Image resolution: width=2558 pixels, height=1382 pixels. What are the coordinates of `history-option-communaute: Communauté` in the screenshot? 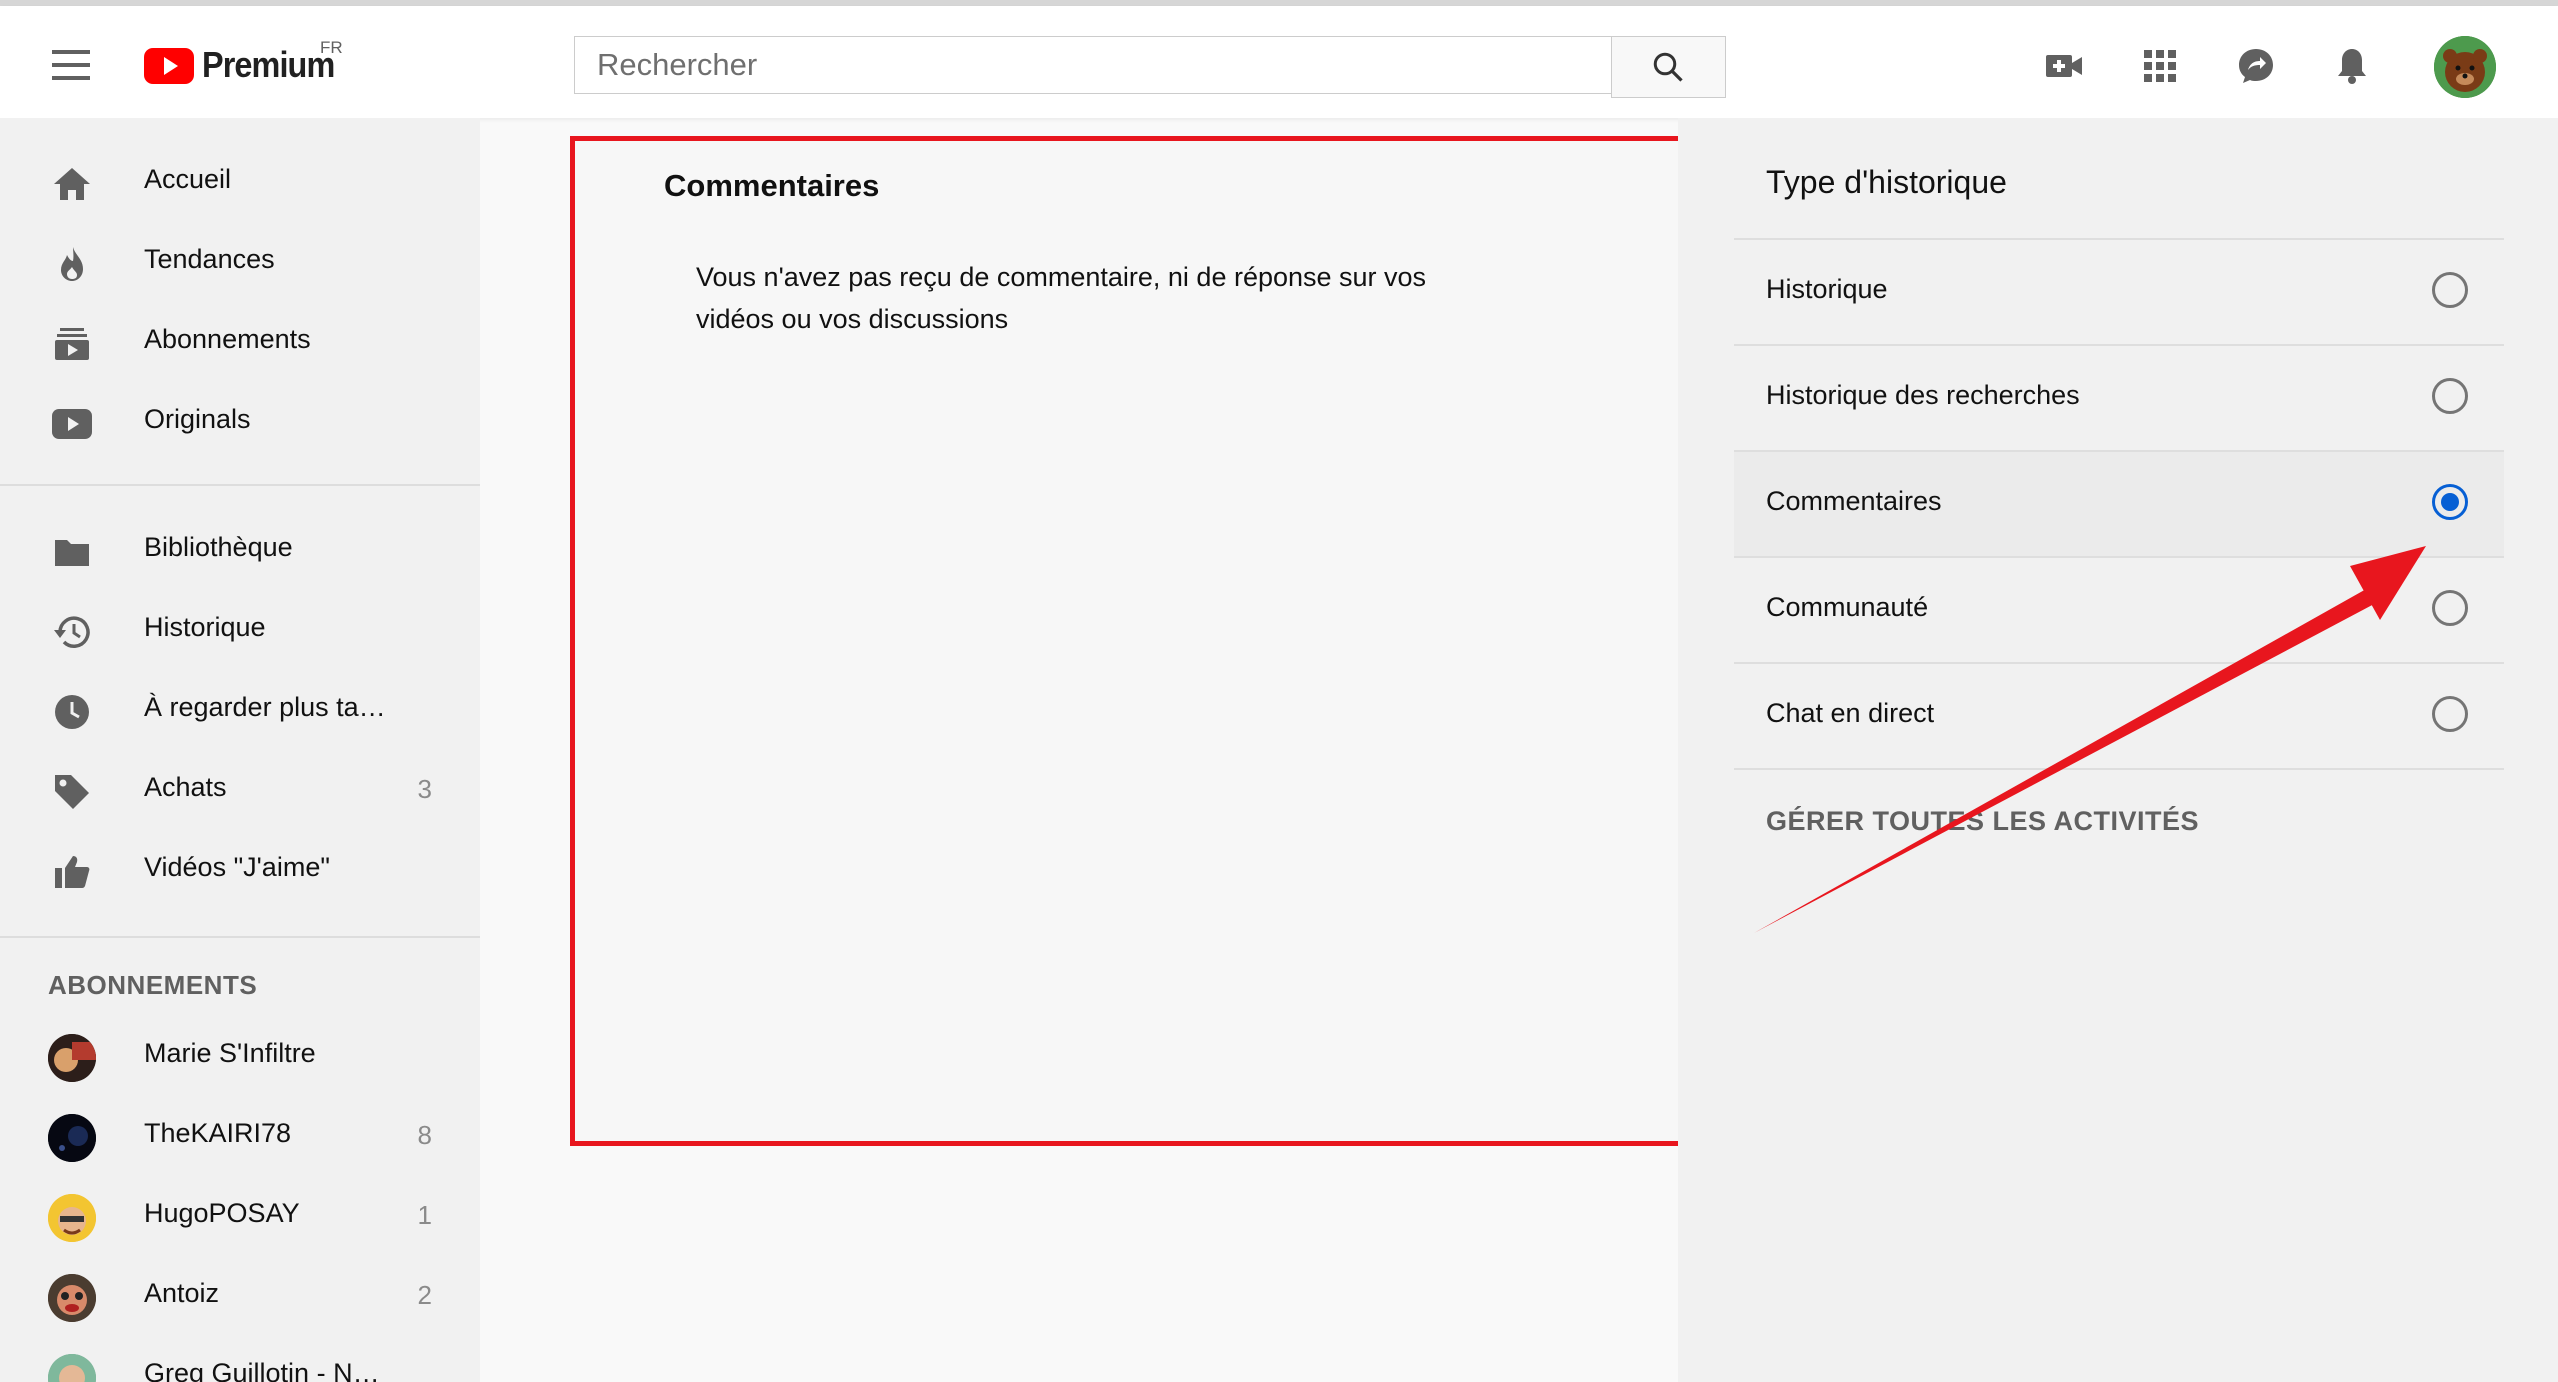 It's located at (2119, 609).